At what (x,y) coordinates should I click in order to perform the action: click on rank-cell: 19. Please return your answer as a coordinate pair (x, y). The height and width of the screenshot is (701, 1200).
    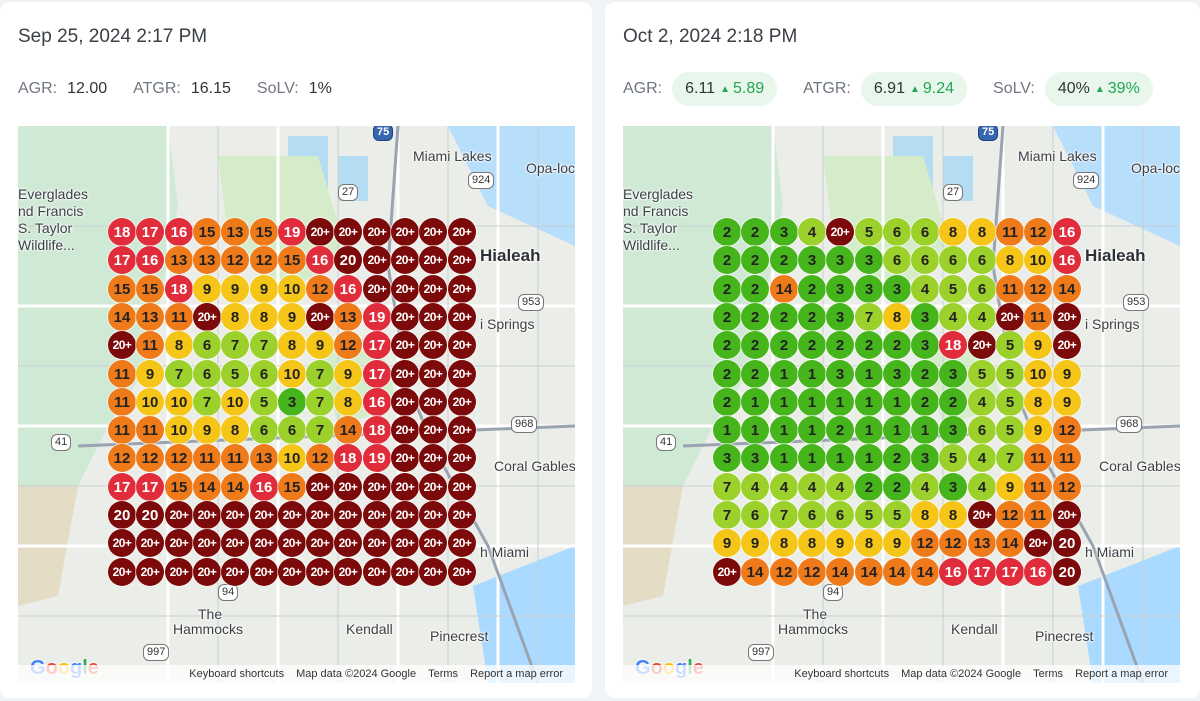
    Looking at the image, I should click on (377, 458).